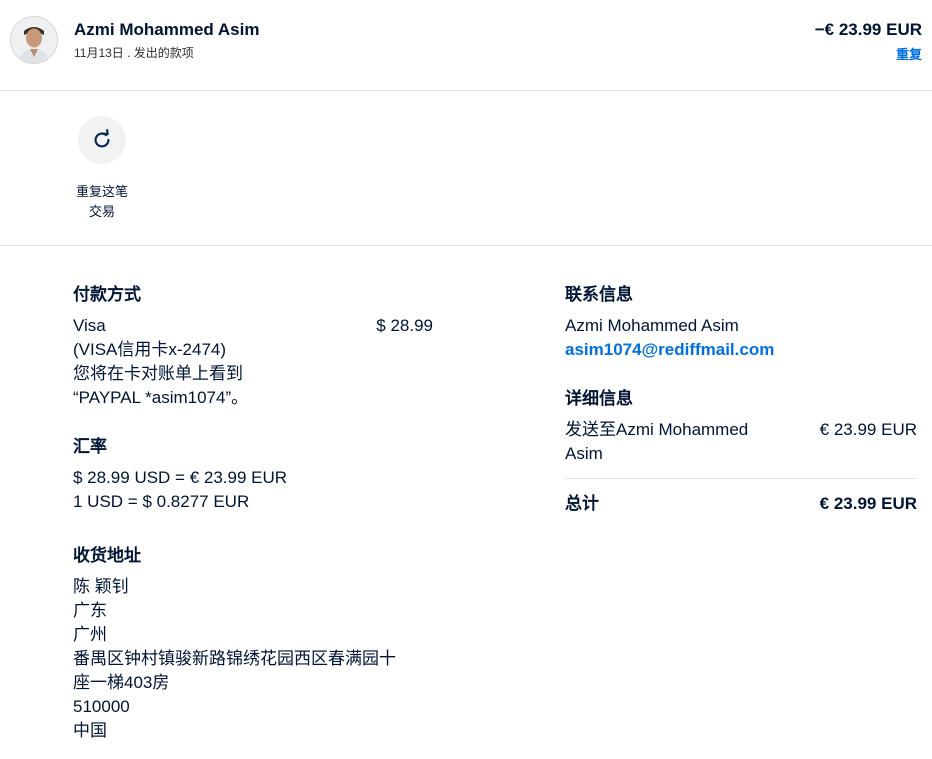 The height and width of the screenshot is (759, 932). I want to click on card-info: (VISA信用卡x-2474), so click(150, 349).